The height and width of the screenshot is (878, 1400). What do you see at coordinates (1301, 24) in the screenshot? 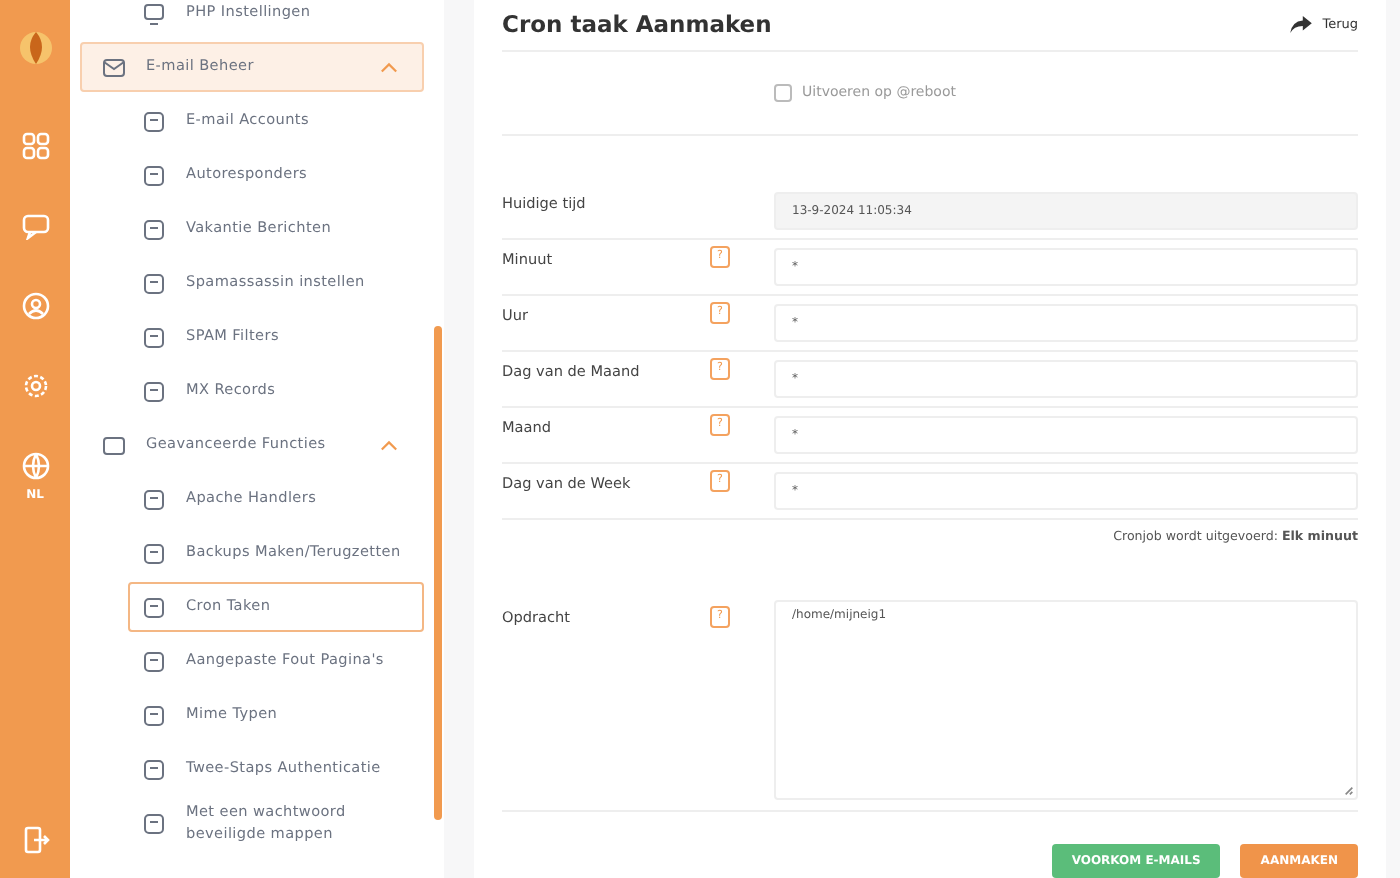
I see `share-arrow-icon` at bounding box center [1301, 24].